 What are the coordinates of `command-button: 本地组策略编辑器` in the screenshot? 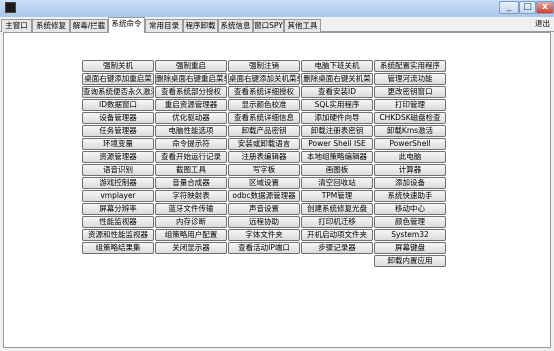 It's located at (337, 157).